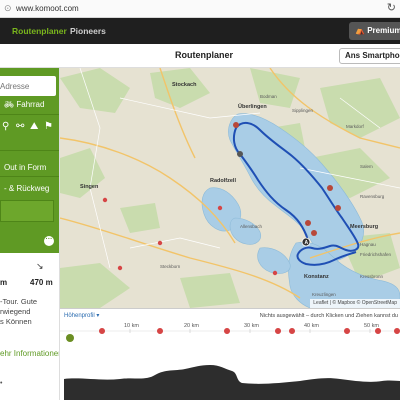 This screenshot has width=400, height=400. What do you see at coordinates (372, 196) in the screenshot?
I see `svg-text: Ravensburg` at bounding box center [372, 196].